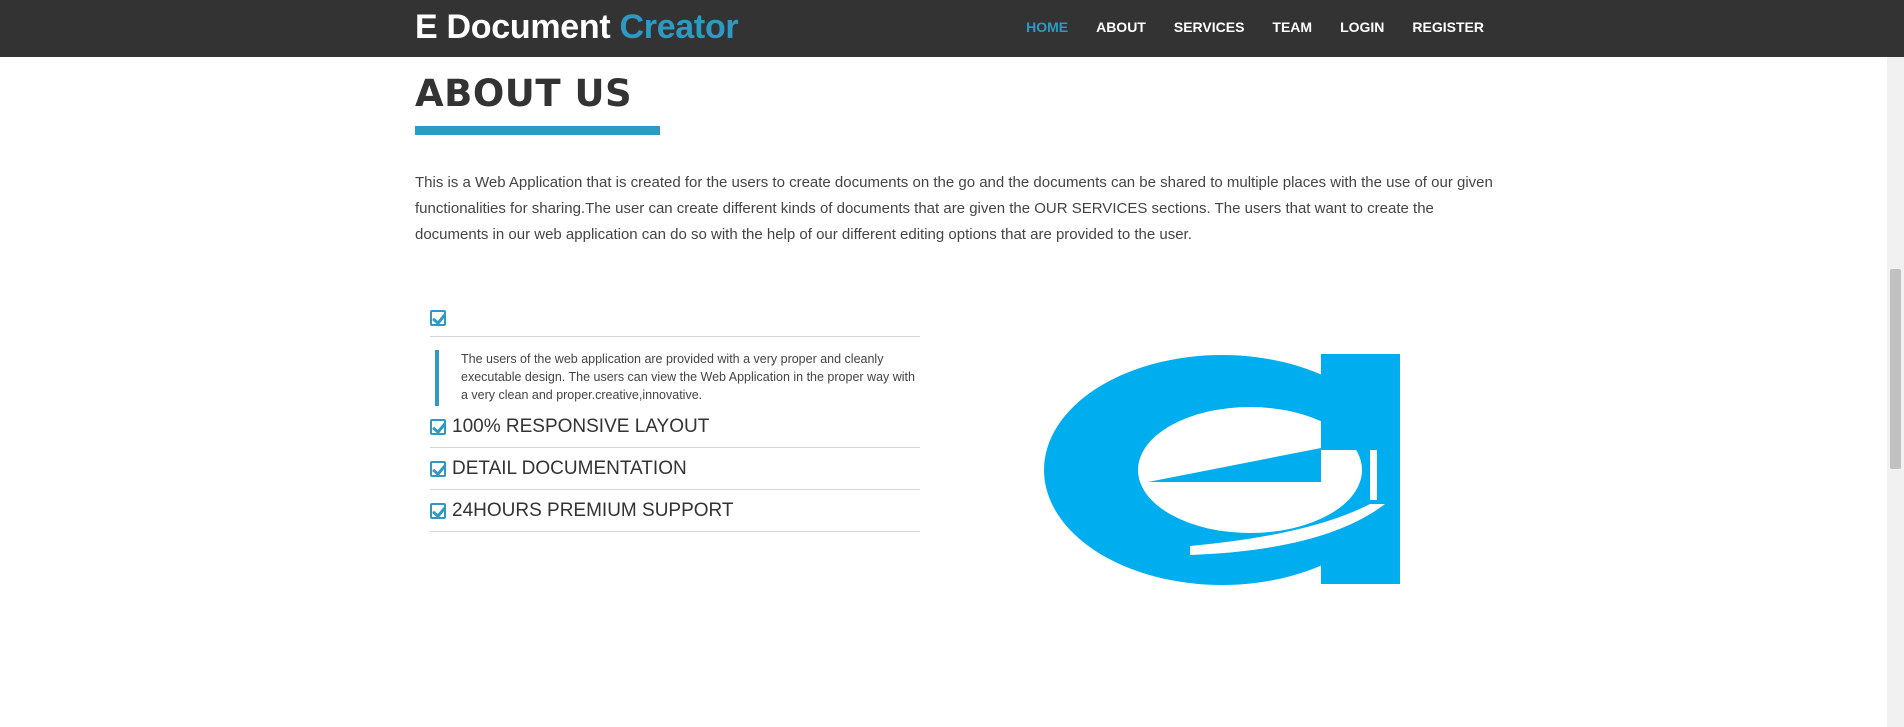 The height and width of the screenshot is (727, 1904). What do you see at coordinates (537, 130) in the screenshot?
I see `title-underline` at bounding box center [537, 130].